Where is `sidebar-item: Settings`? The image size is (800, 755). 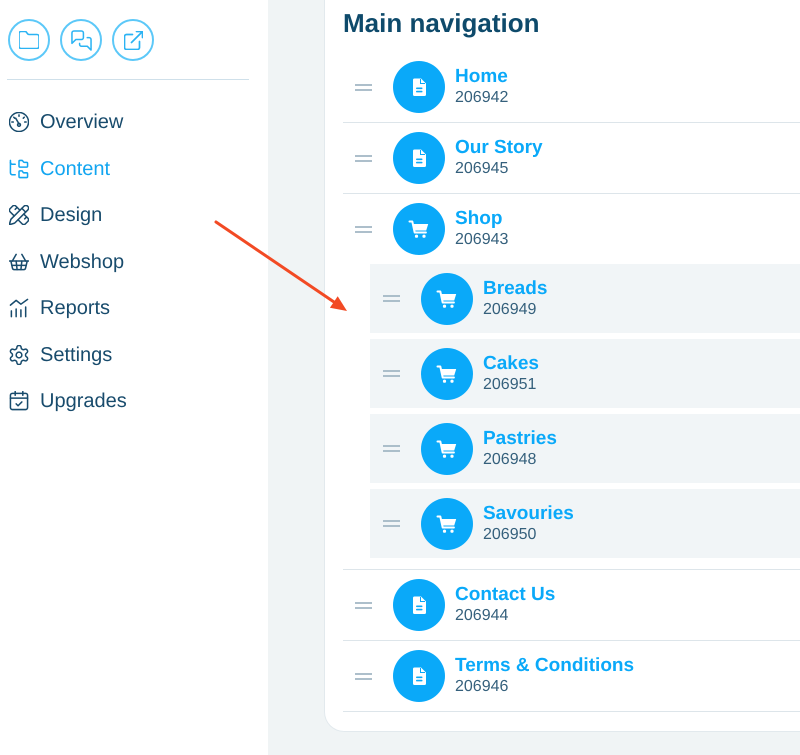 sidebar-item: Settings is located at coordinates (134, 355).